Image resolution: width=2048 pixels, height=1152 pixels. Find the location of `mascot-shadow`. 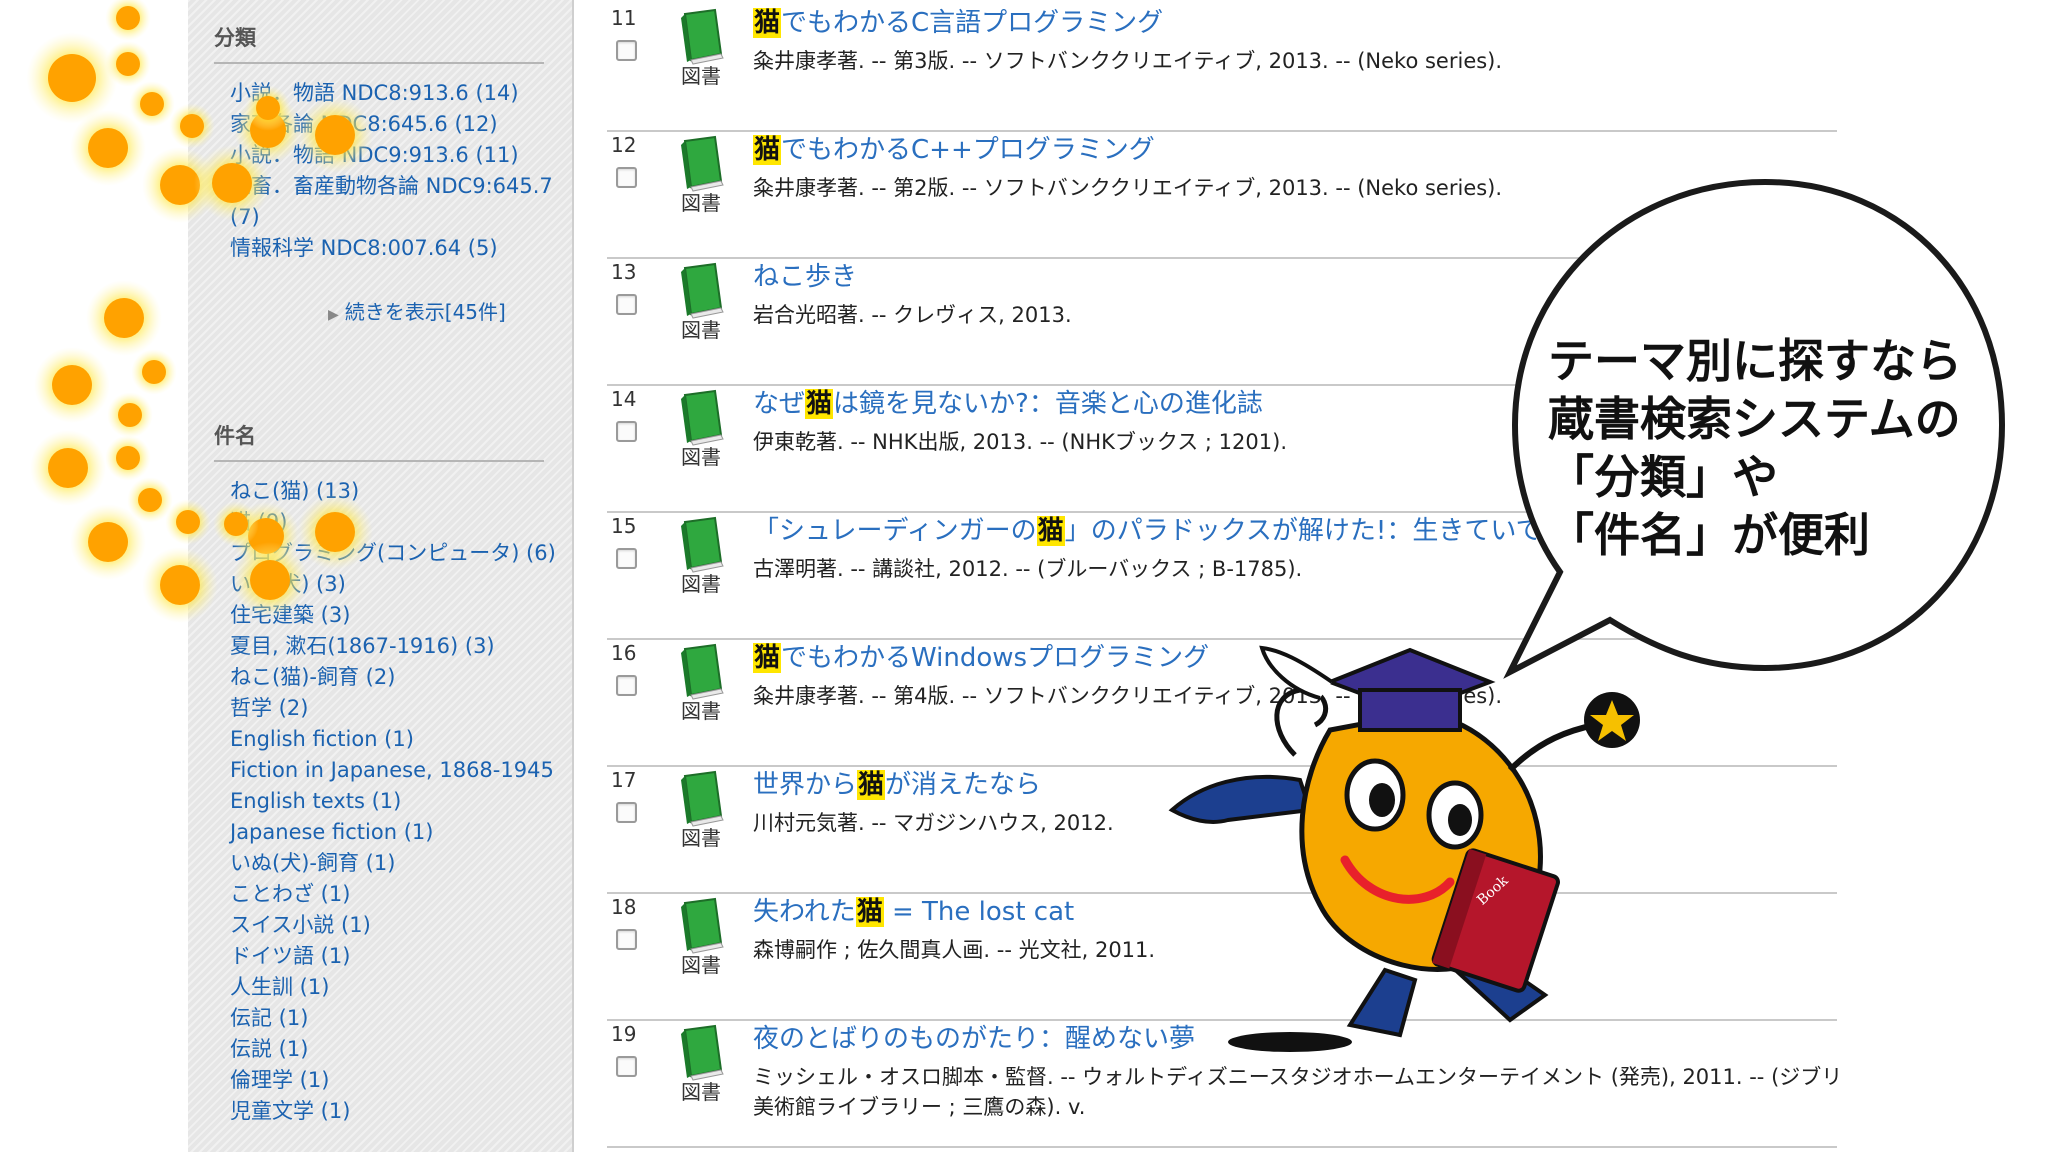

mascot-shadow is located at coordinates (1290, 1042).